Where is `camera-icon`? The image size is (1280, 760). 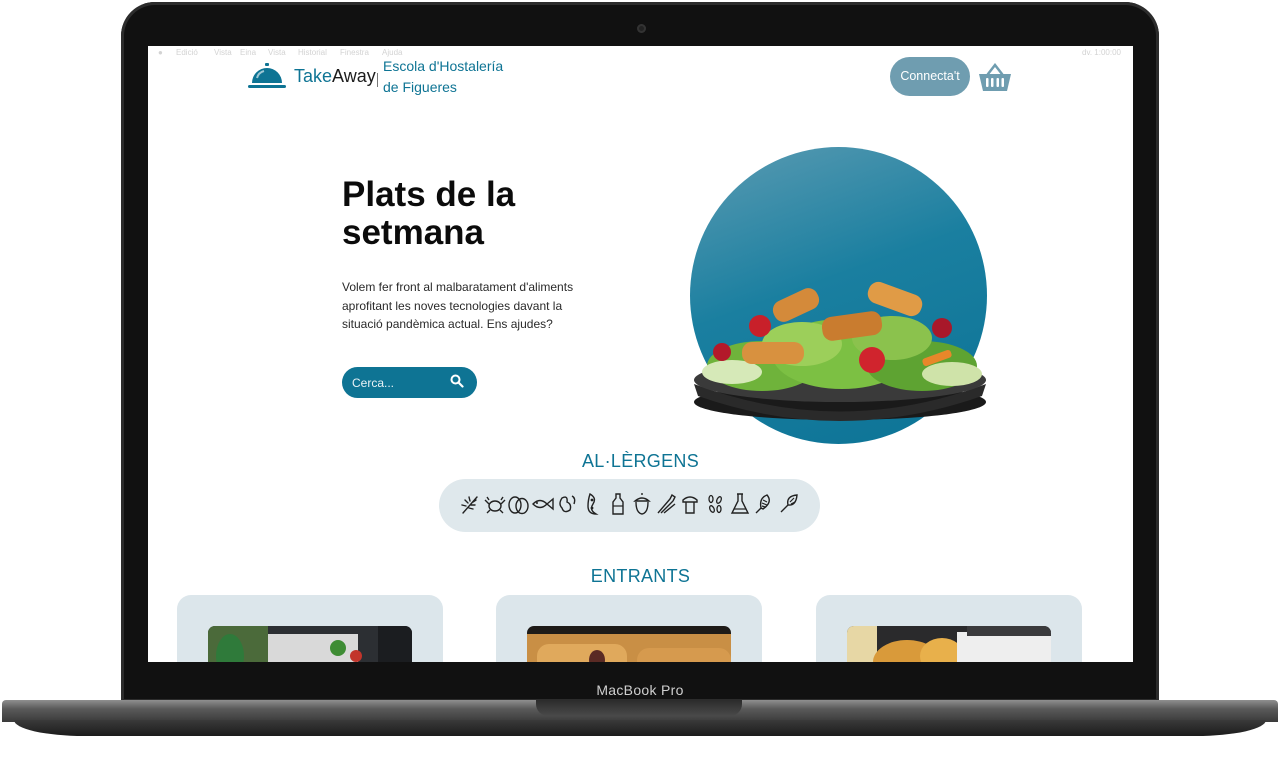
camera-icon is located at coordinates (641, 28).